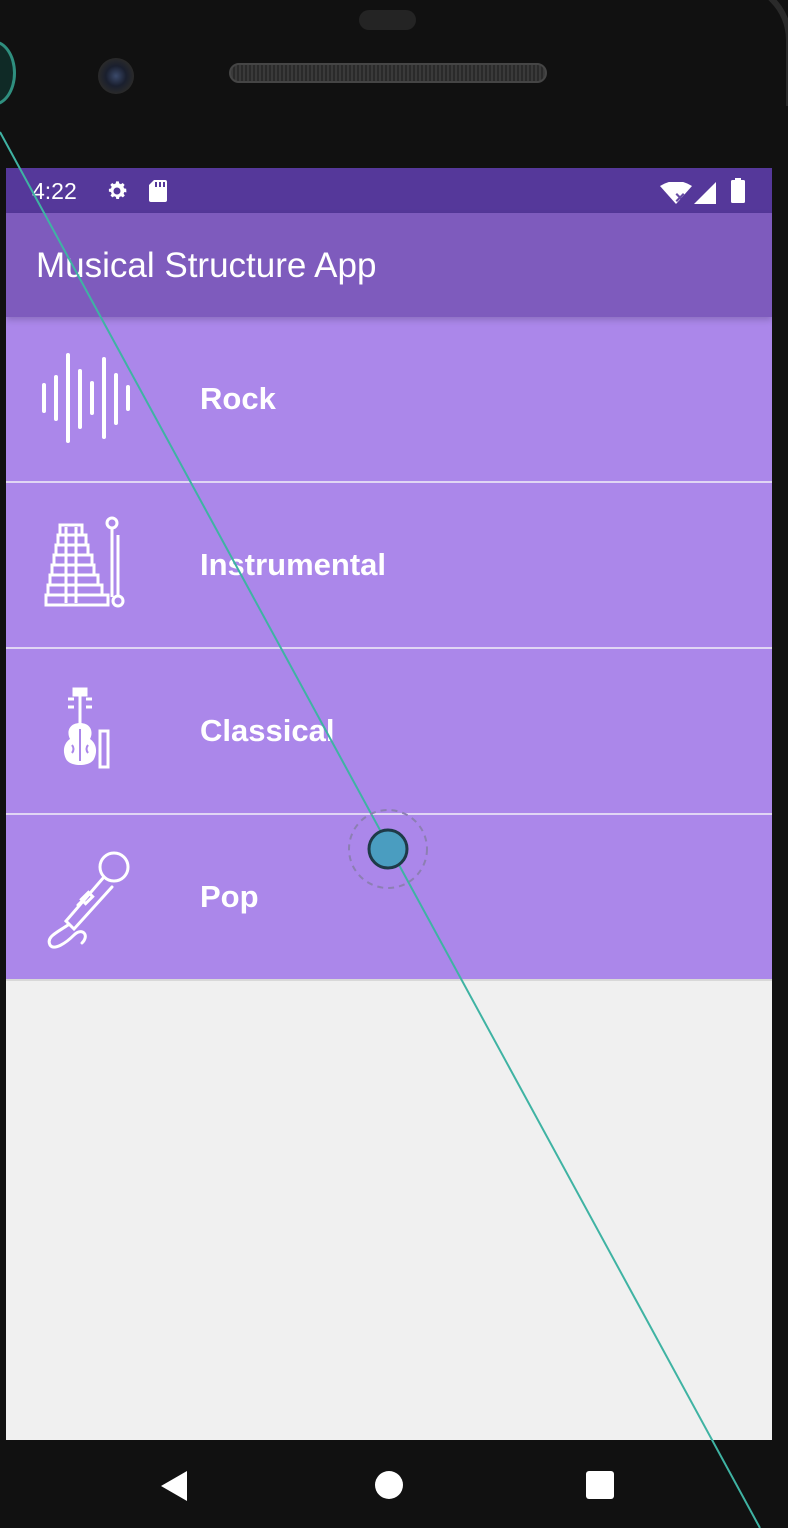  I want to click on device-edge, so click(747, 53).